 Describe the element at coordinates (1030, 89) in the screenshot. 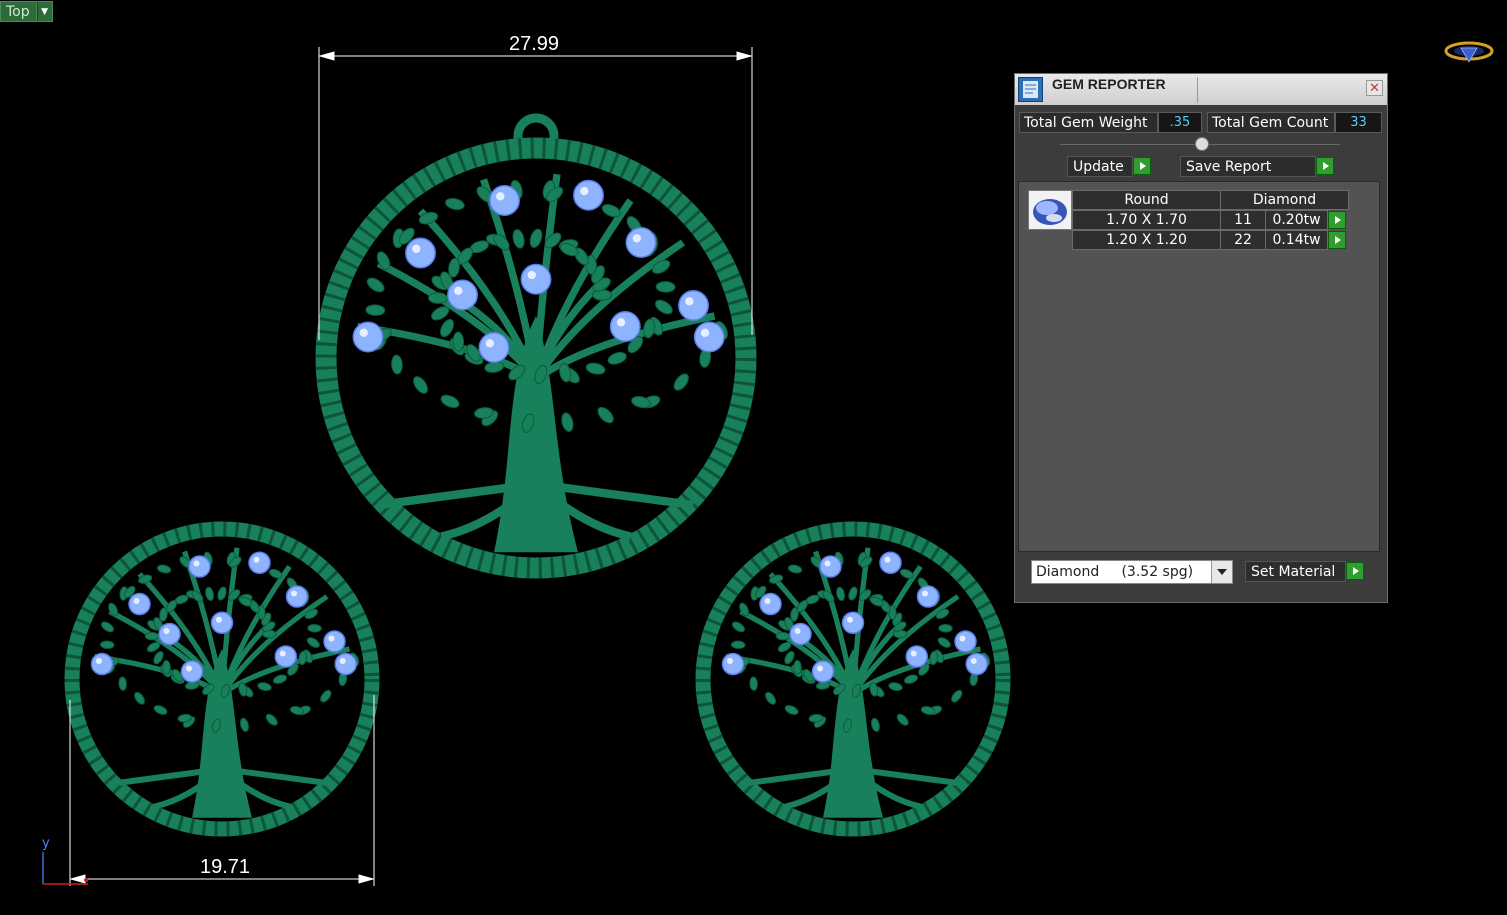

I see `report-icon` at that location.